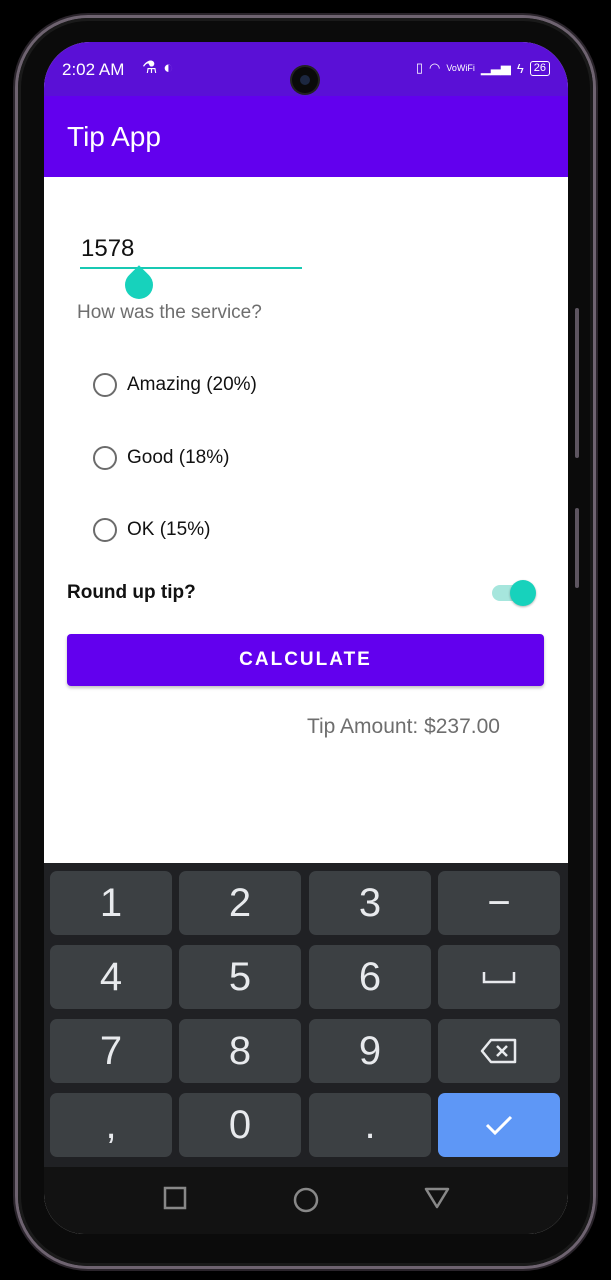 This screenshot has width=611, height=1280. What do you see at coordinates (108, 248) in the screenshot?
I see `cost-value: 1578` at bounding box center [108, 248].